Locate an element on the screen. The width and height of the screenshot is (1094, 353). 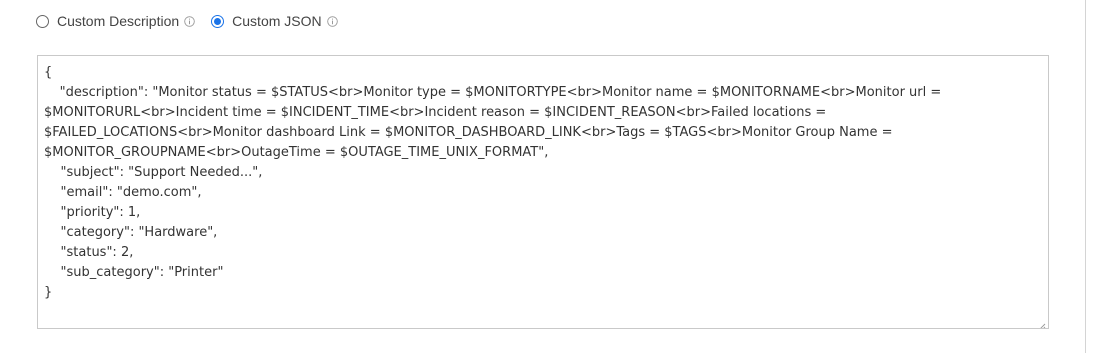
description-mode-selector: Custom Description Custom JSON is located at coordinates (187, 21).